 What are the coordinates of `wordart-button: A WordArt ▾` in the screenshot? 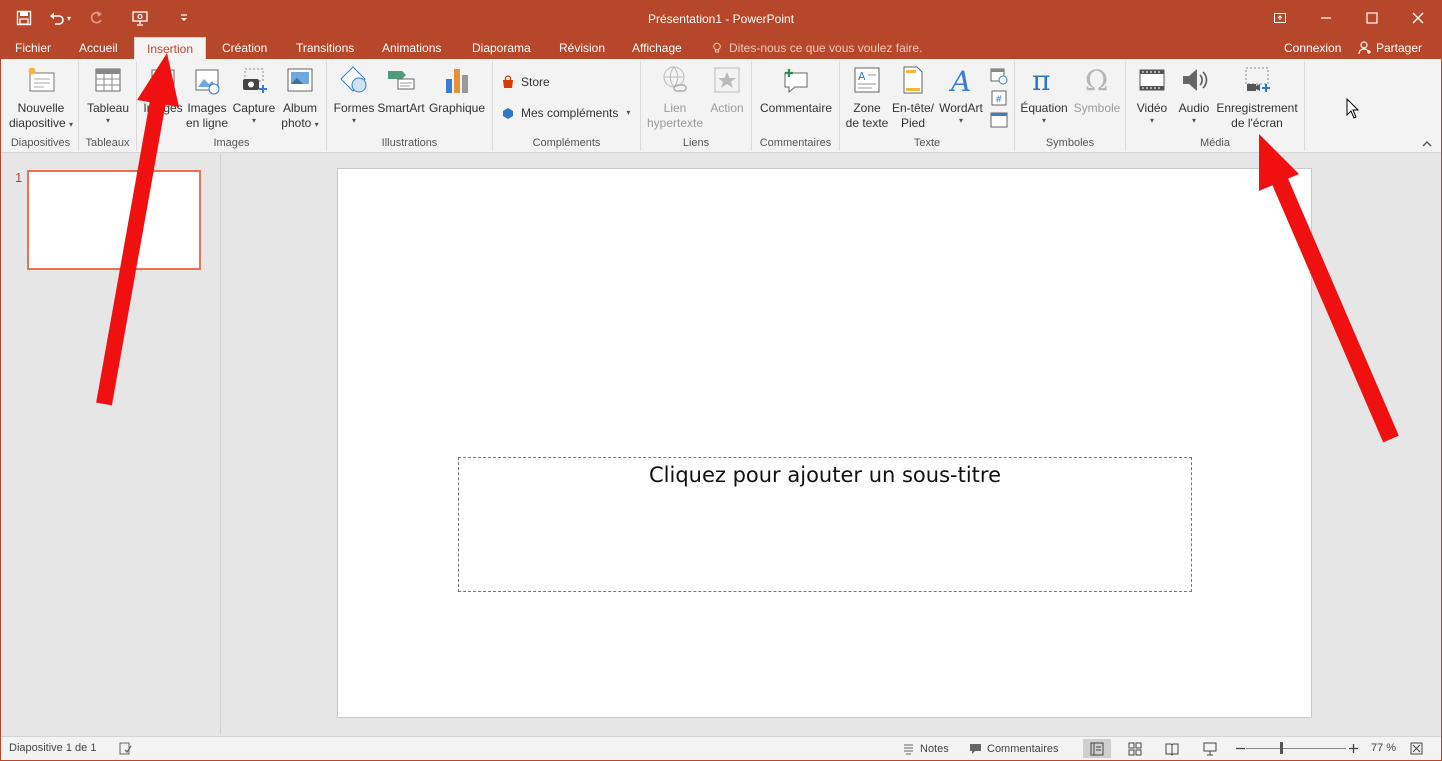 It's located at (961, 94).